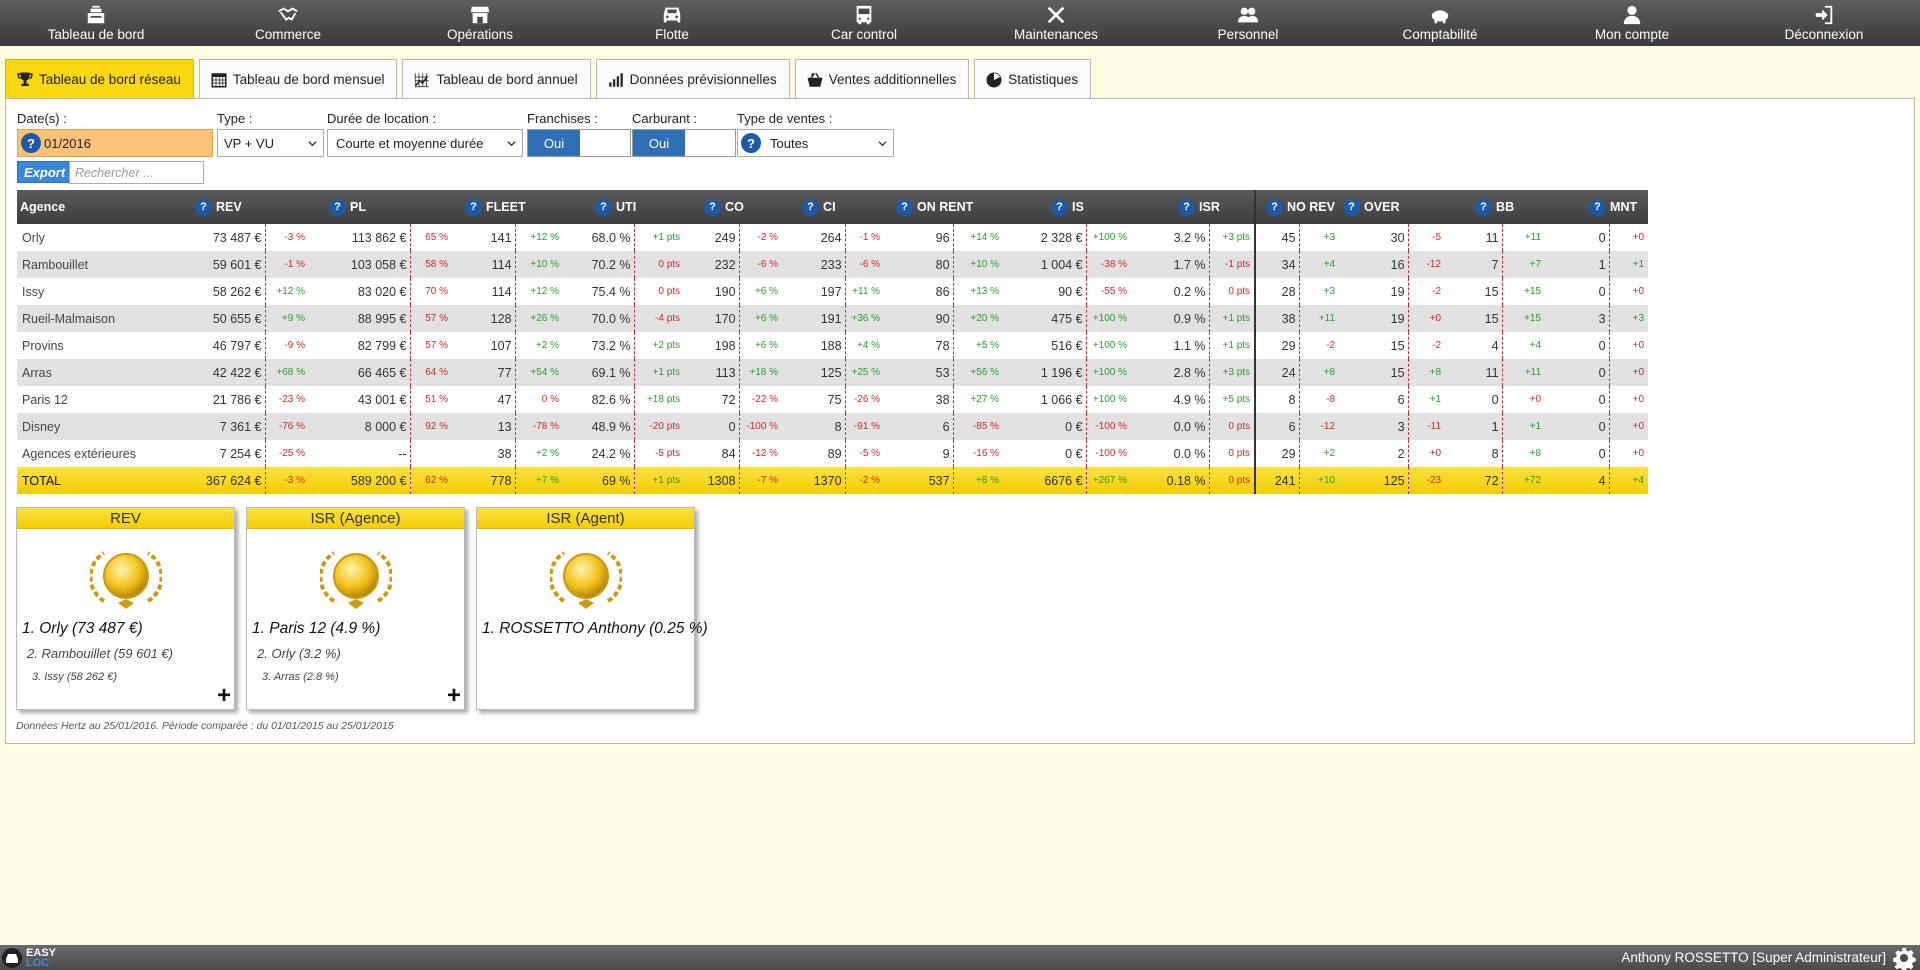 The height and width of the screenshot is (970, 1920). What do you see at coordinates (666, 345) in the screenshot?
I see `metric-delta: +2 pts` at bounding box center [666, 345].